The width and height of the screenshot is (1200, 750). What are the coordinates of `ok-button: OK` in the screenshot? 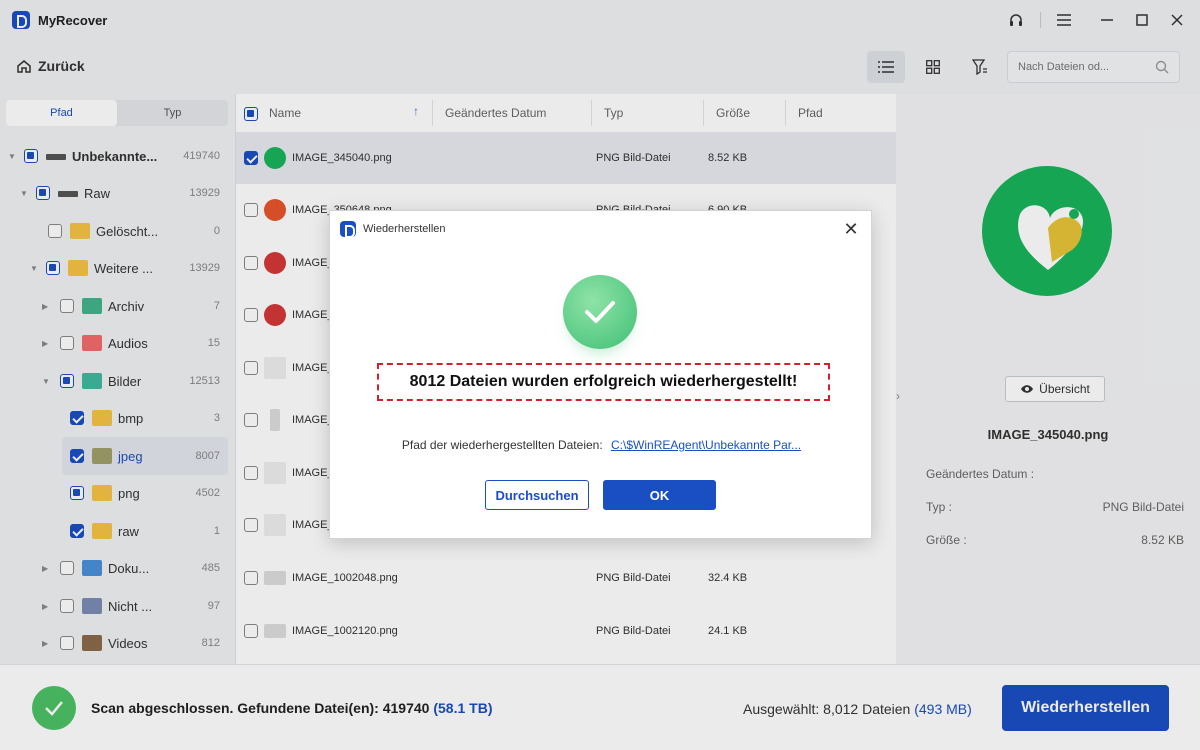 It's located at (659, 495).